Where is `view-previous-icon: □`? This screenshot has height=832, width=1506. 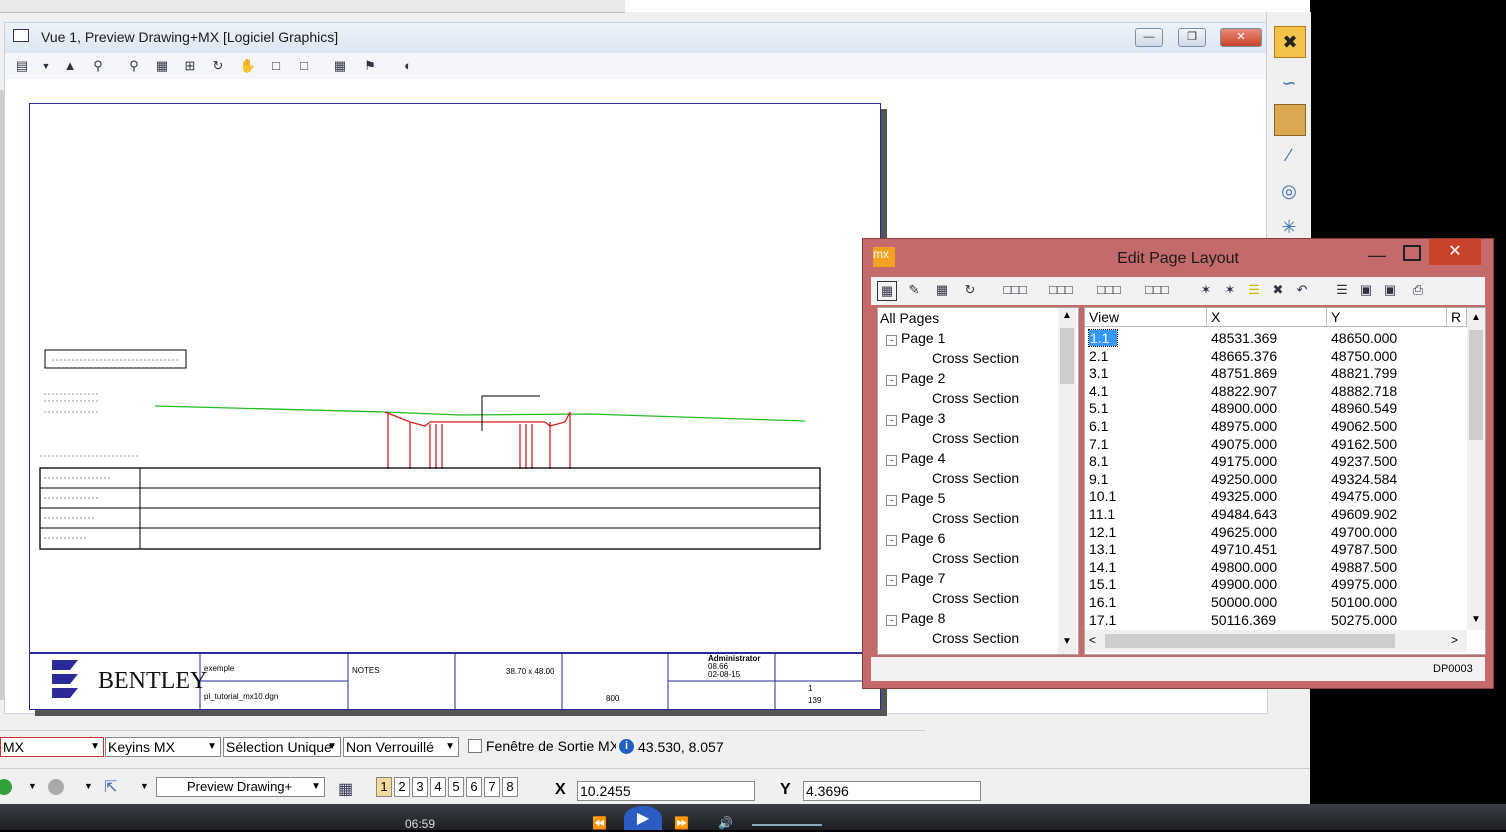 view-previous-icon: □ is located at coordinates (276, 66).